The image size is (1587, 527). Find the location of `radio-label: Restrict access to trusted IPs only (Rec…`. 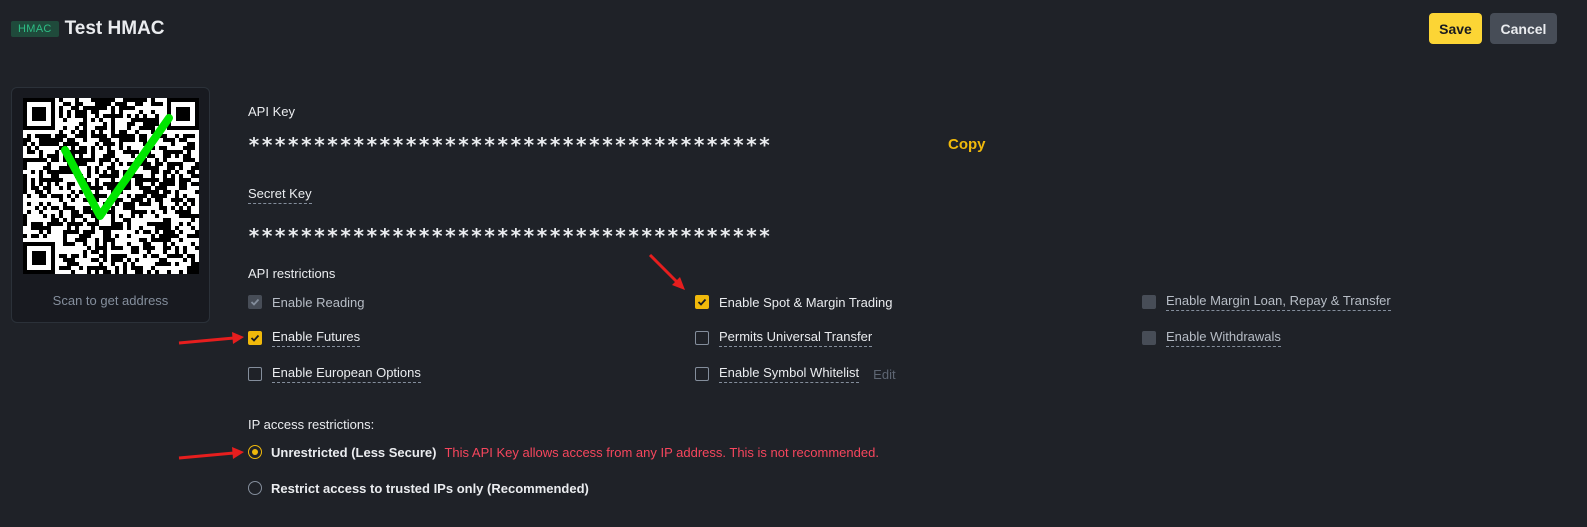

radio-label: Restrict access to trusted IPs only (Rec… is located at coordinates (430, 488).